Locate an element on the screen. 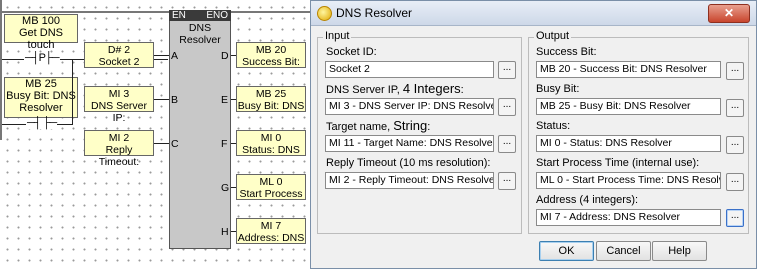 This screenshot has width=757, height=269. socket-id-label: Socket ID: is located at coordinates (351, 52).